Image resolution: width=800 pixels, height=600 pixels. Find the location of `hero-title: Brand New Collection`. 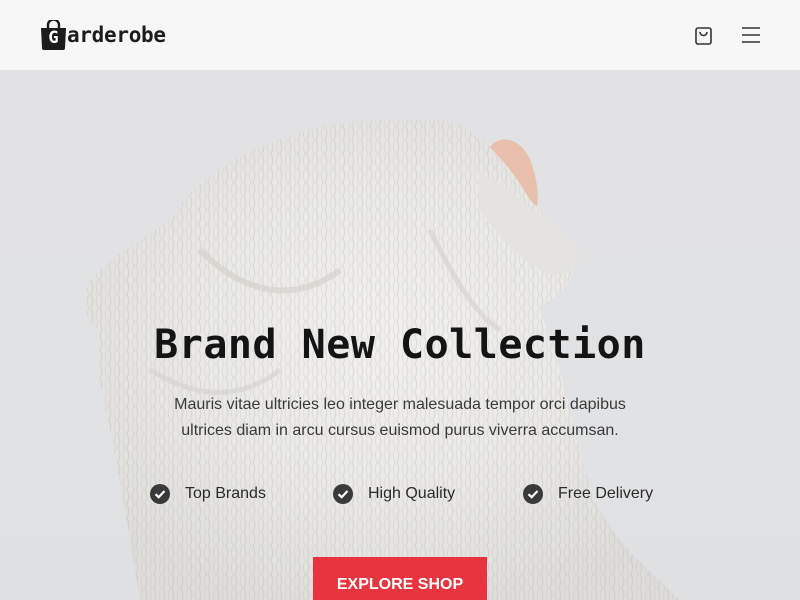

hero-title: Brand New Collection is located at coordinates (400, 345).